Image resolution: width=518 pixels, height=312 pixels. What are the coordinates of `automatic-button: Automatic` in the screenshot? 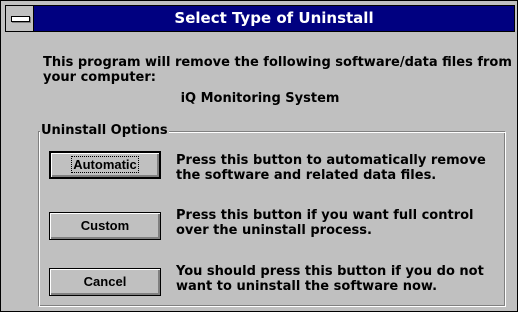 It's located at (105, 165).